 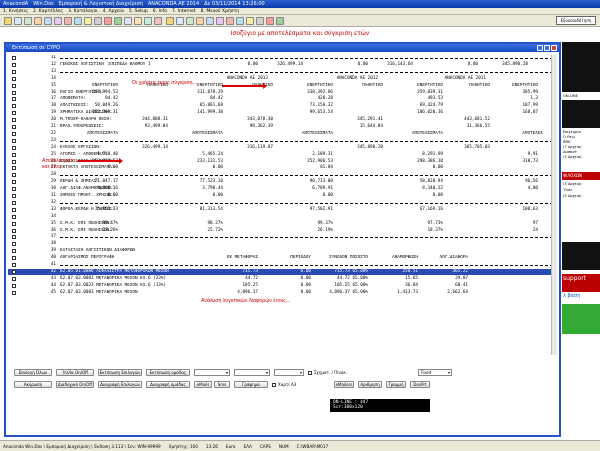 What do you see at coordinates (370, 384) in the screenshot?
I see `numbering-button: Αριθμηση` at bounding box center [370, 384].